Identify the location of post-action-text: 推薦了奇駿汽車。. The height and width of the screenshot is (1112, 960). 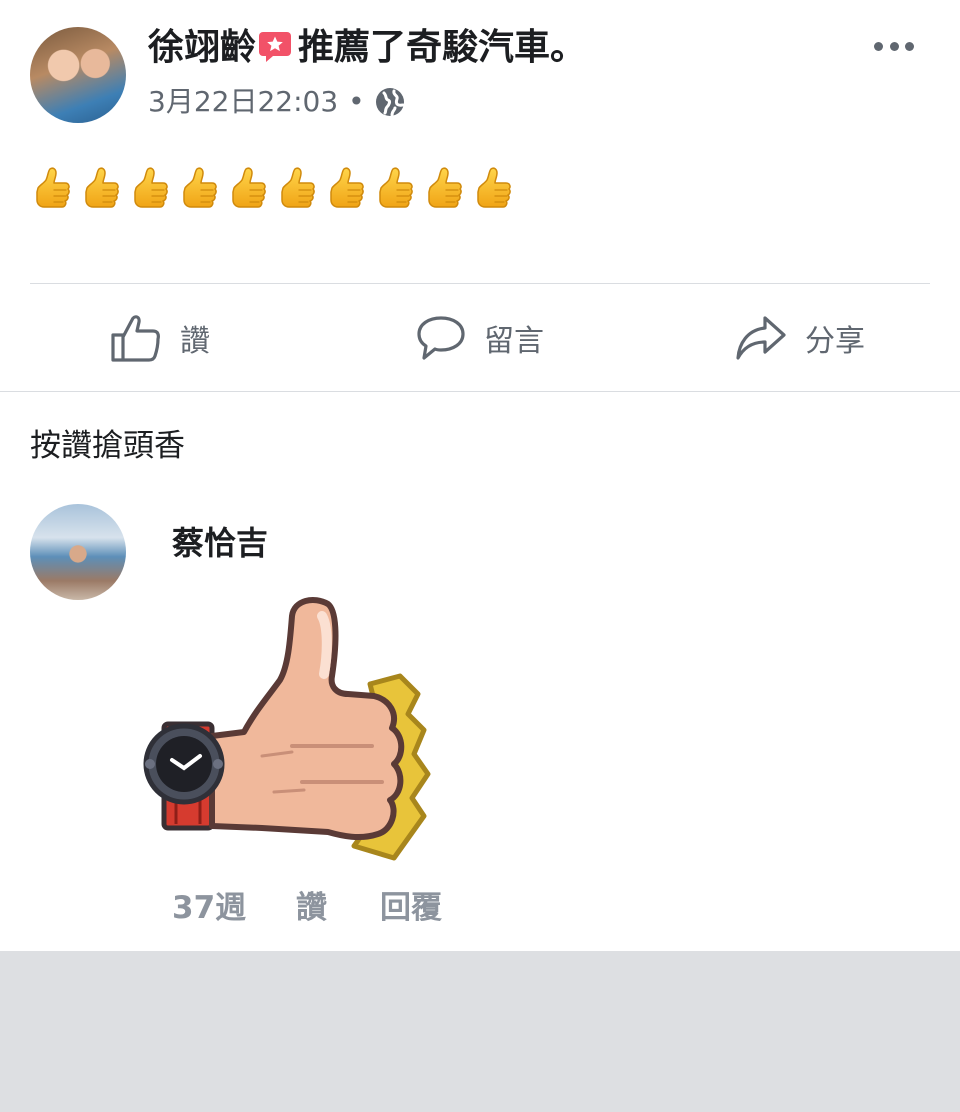
(442, 47).